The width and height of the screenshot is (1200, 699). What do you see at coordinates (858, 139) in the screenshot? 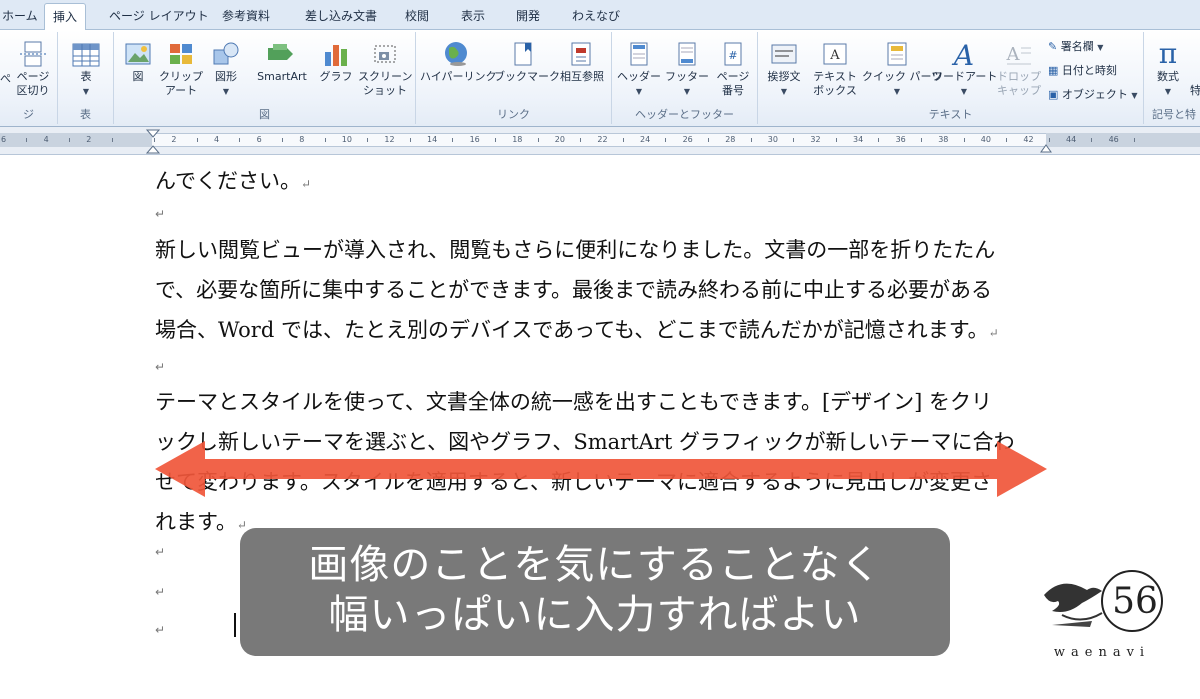
I see `ruler-number: 34` at bounding box center [858, 139].